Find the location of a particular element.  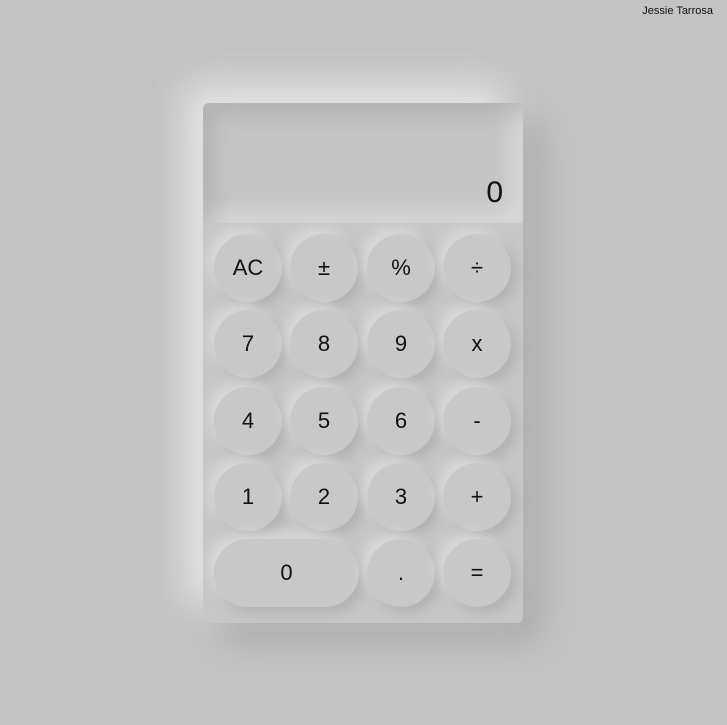

display-value: 0 is located at coordinates (494, 192).